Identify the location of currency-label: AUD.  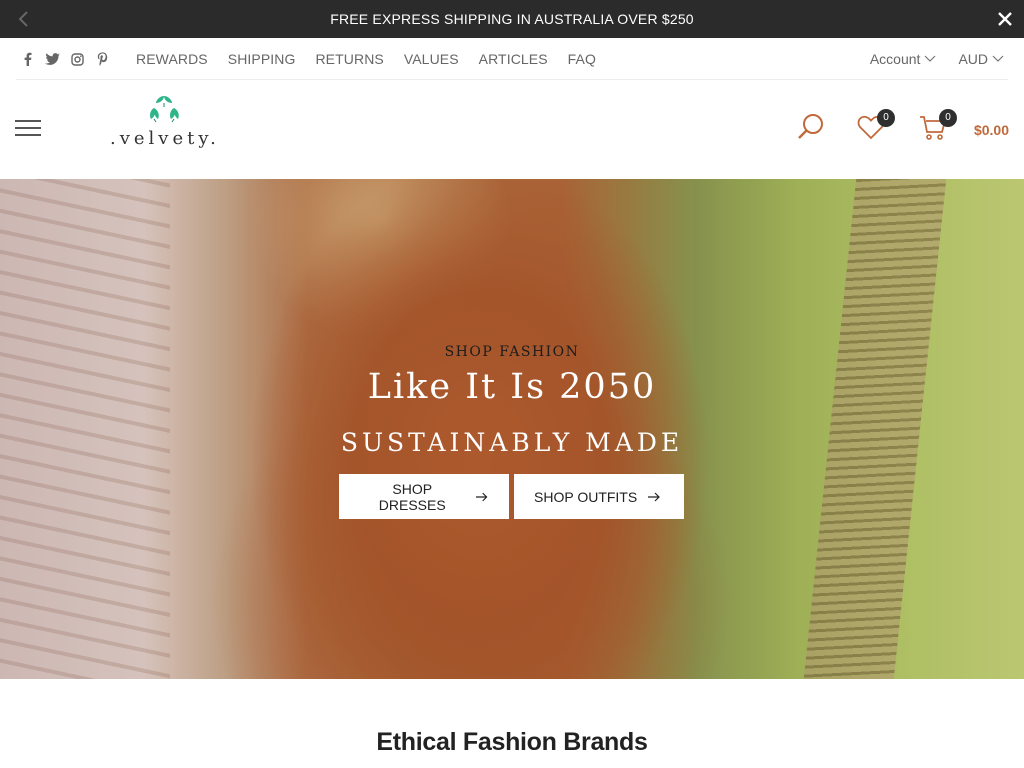
(973, 59).